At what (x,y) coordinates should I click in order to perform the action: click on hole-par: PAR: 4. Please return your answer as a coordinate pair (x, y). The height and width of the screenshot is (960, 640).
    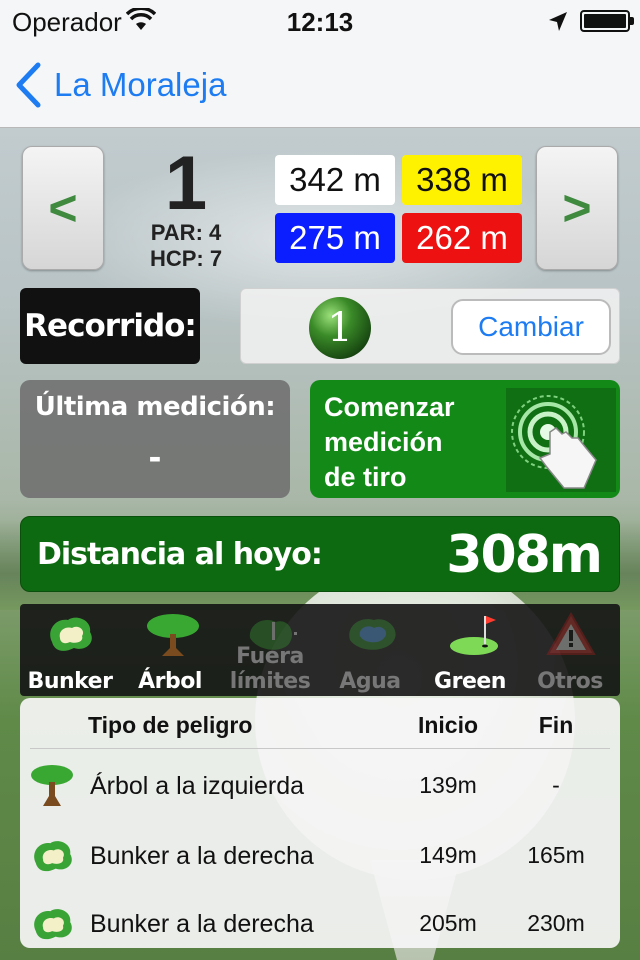
    Looking at the image, I should click on (186, 232).